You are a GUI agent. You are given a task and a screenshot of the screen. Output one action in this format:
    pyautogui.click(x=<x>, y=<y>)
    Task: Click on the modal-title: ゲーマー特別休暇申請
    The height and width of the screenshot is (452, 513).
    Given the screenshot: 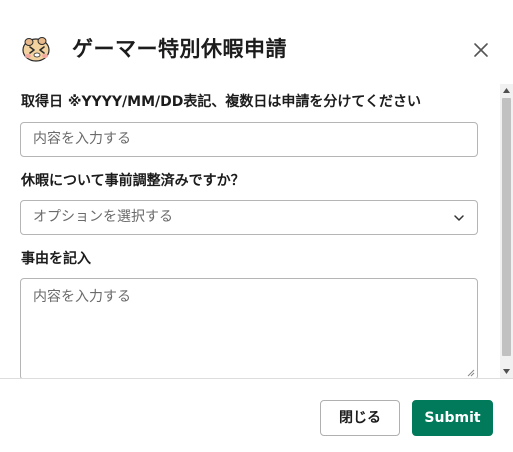 What is the action you would take?
    pyautogui.click(x=179, y=49)
    